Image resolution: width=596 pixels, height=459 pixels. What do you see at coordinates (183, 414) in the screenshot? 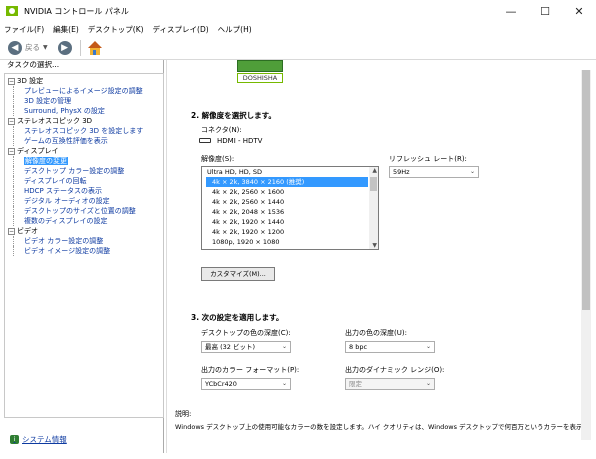
I see `description-heading: 説明:` at bounding box center [183, 414].